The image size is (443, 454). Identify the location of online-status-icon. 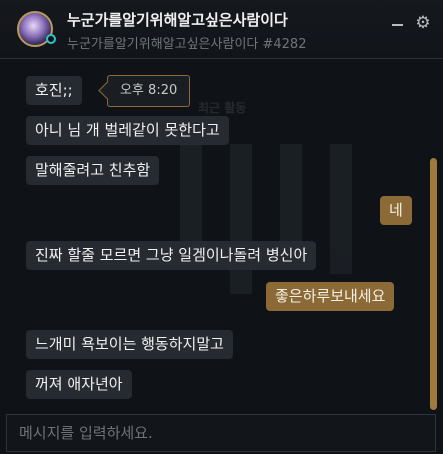
(51, 39).